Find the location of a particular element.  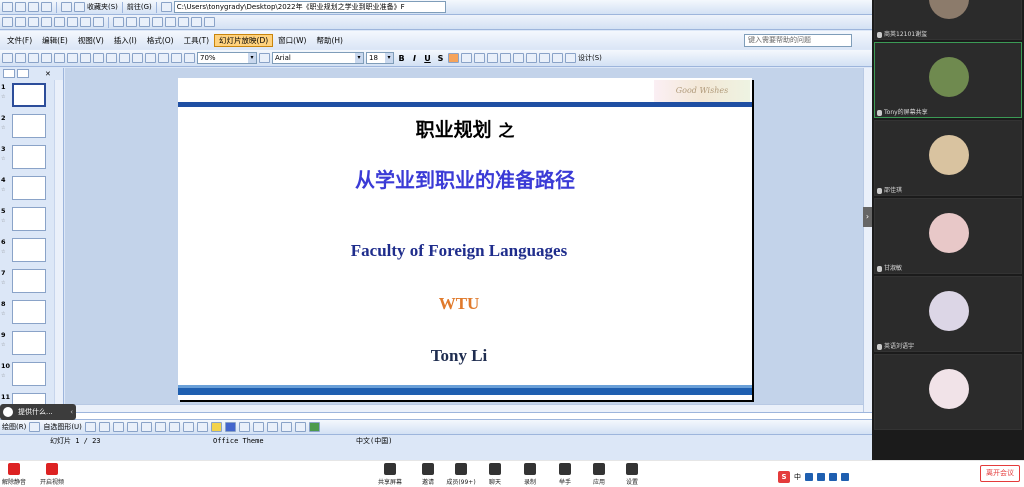

spelling-icon is located at coordinates (85, 58).